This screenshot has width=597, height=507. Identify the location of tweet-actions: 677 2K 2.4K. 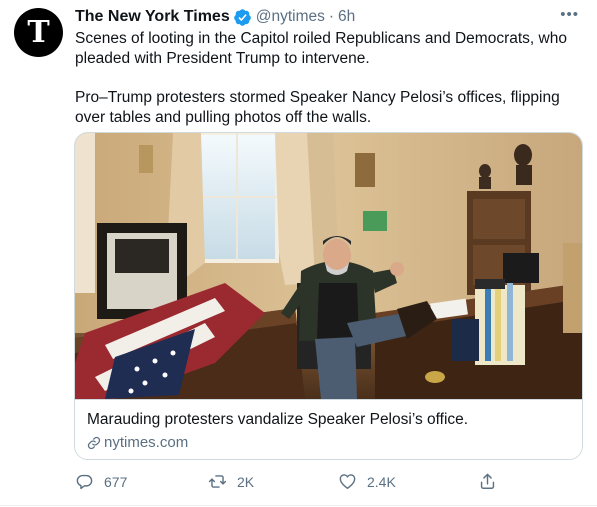
(285, 483).